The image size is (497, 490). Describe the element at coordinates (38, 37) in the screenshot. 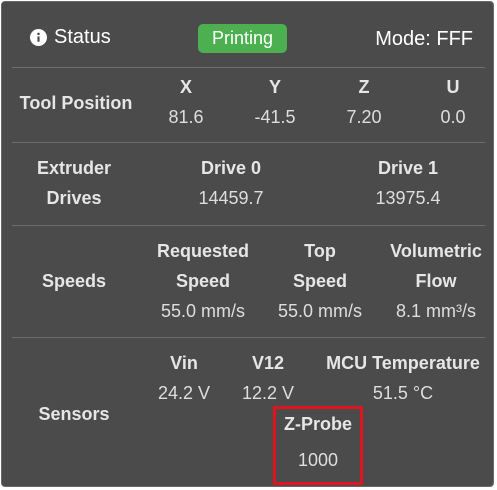

I see `info-icon` at that location.